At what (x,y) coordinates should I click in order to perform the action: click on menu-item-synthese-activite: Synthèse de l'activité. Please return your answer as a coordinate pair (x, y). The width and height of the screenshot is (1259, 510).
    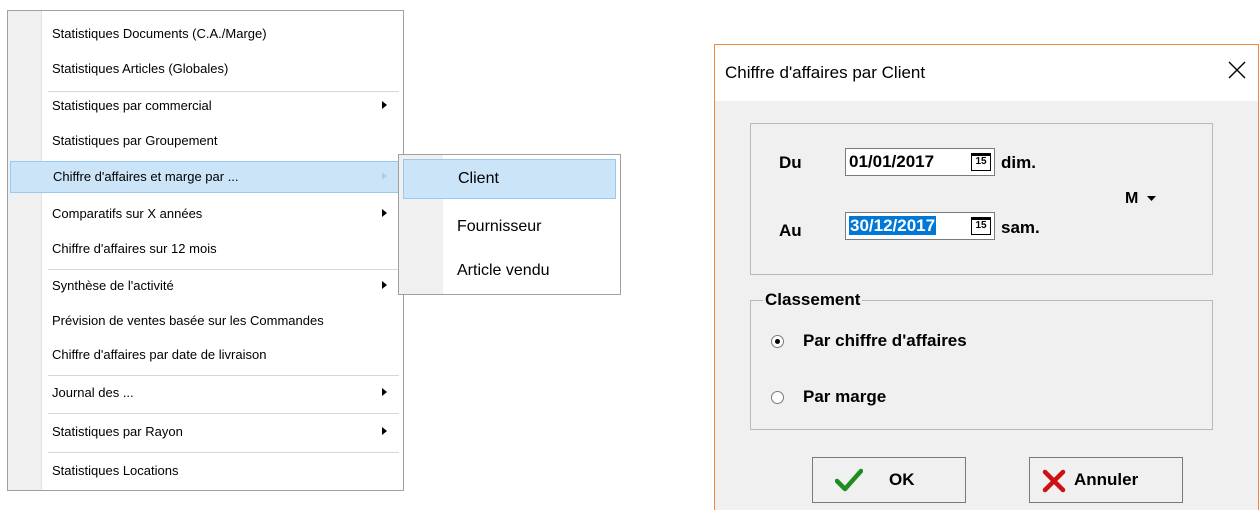
    Looking at the image, I should click on (205, 286).